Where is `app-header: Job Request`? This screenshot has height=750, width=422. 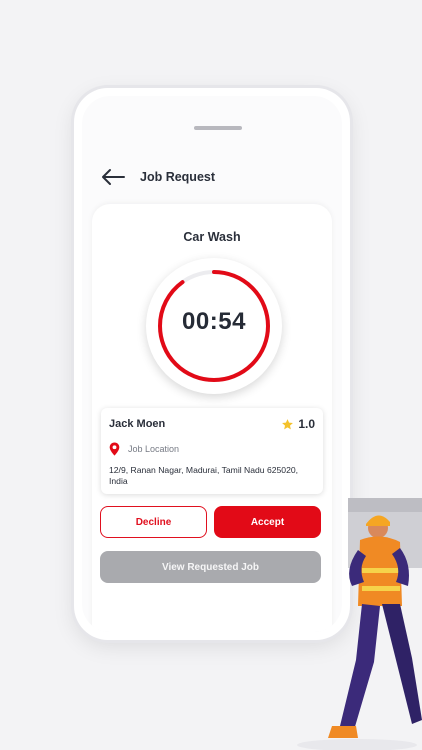
app-header: Job Request is located at coordinates (216, 177).